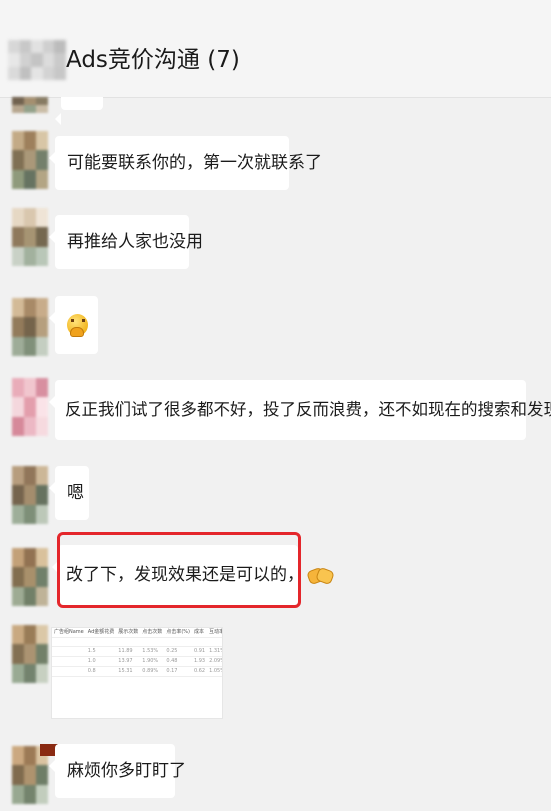  Describe the element at coordinates (199, 661) in the screenshot. I see `image-table-cell: 1.93` at that location.